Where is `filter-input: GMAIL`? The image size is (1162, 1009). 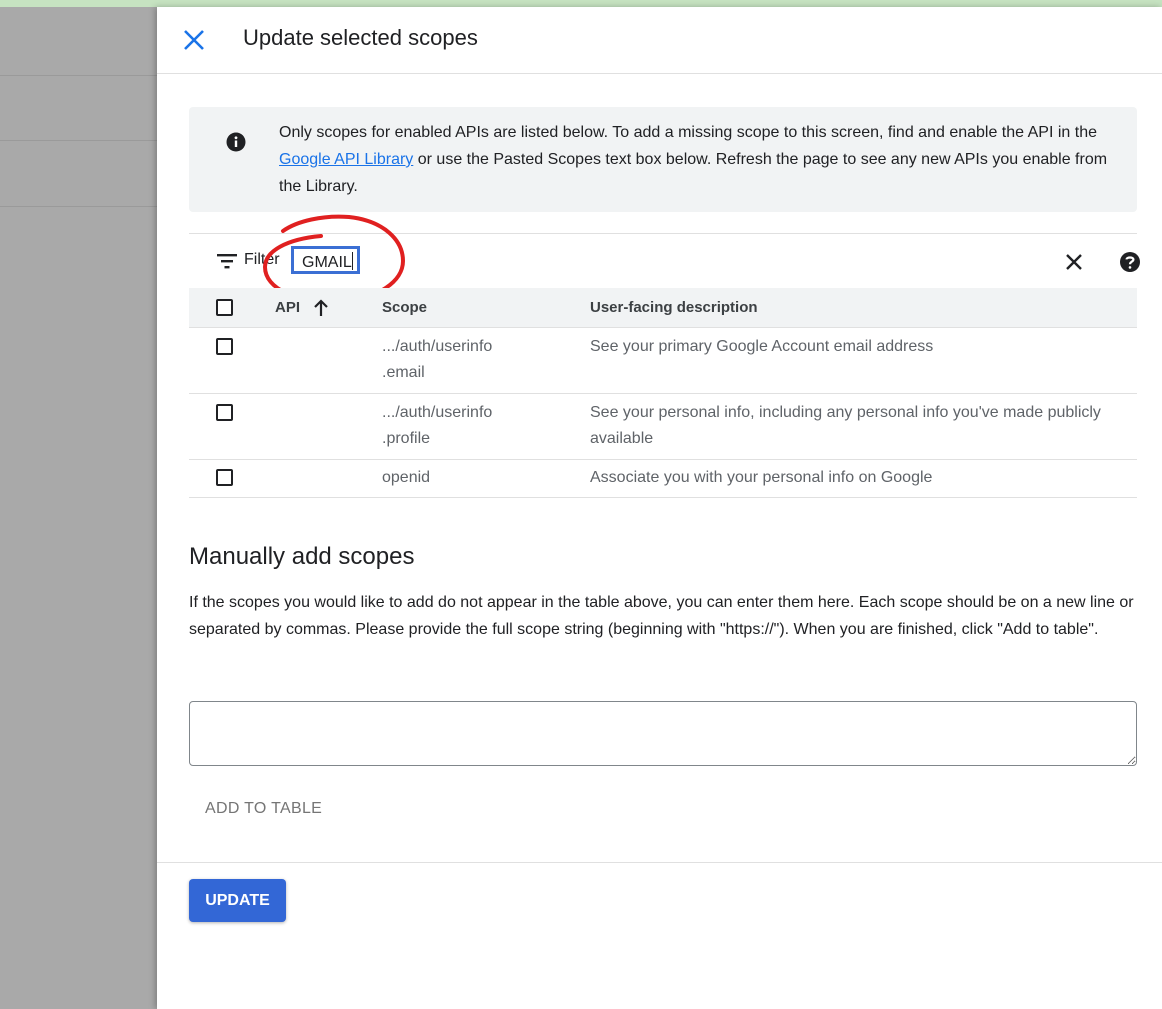
filter-input: GMAIL is located at coordinates (325, 260).